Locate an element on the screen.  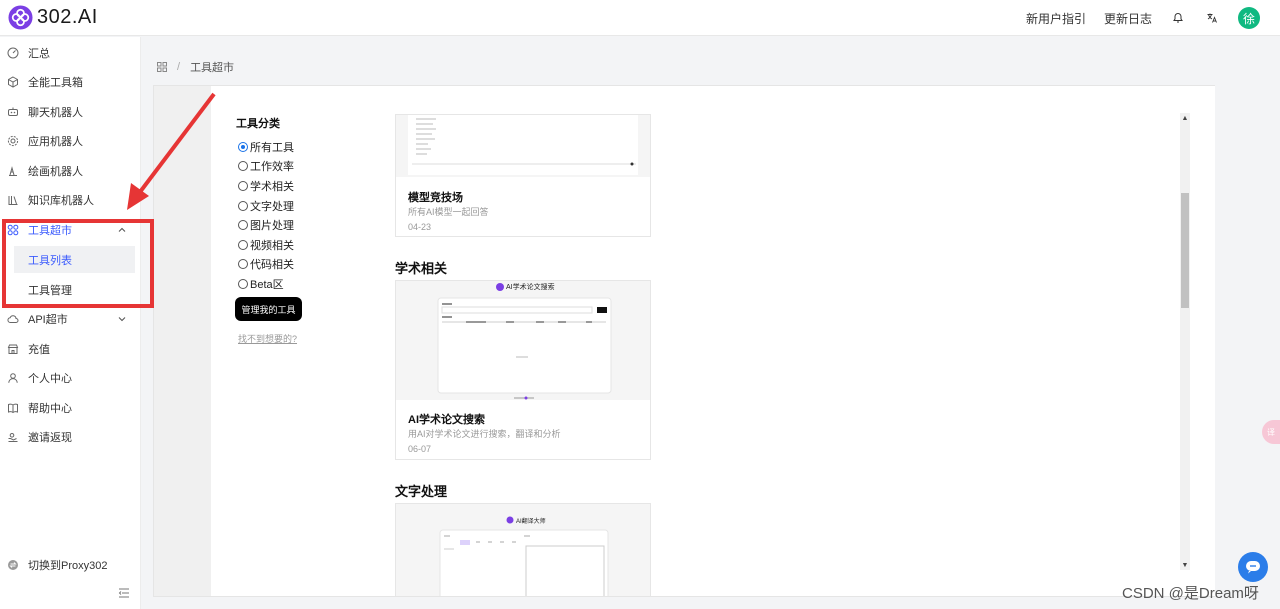
category-option-beta: Beta区 is located at coordinates (266, 284).